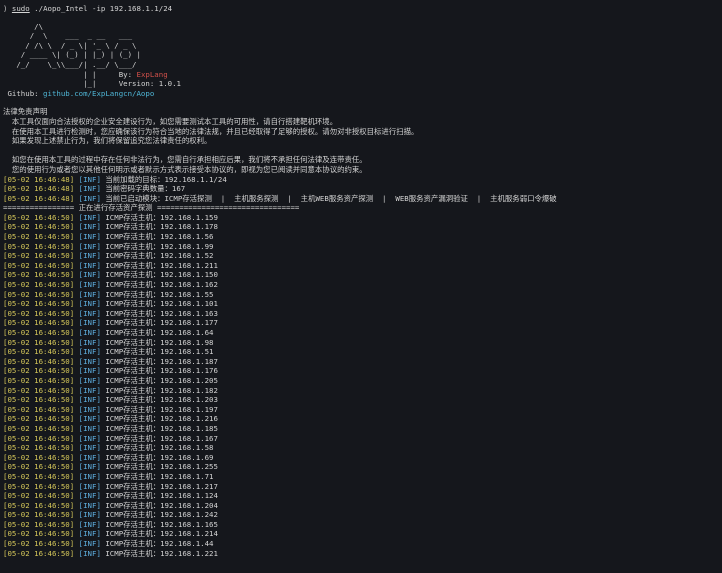 The width and height of the screenshot is (722, 573). I want to click on log-message: ICMP存活主机：192.168.1.185, so click(159, 428).